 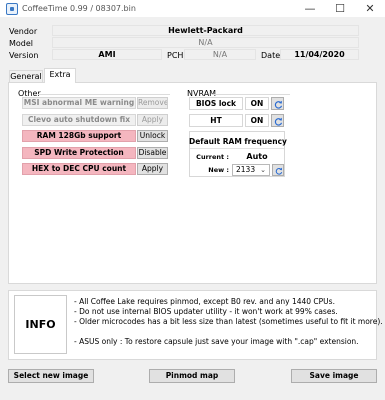 I want to click on select-new-image-button: Select new image, so click(x=51, y=376).